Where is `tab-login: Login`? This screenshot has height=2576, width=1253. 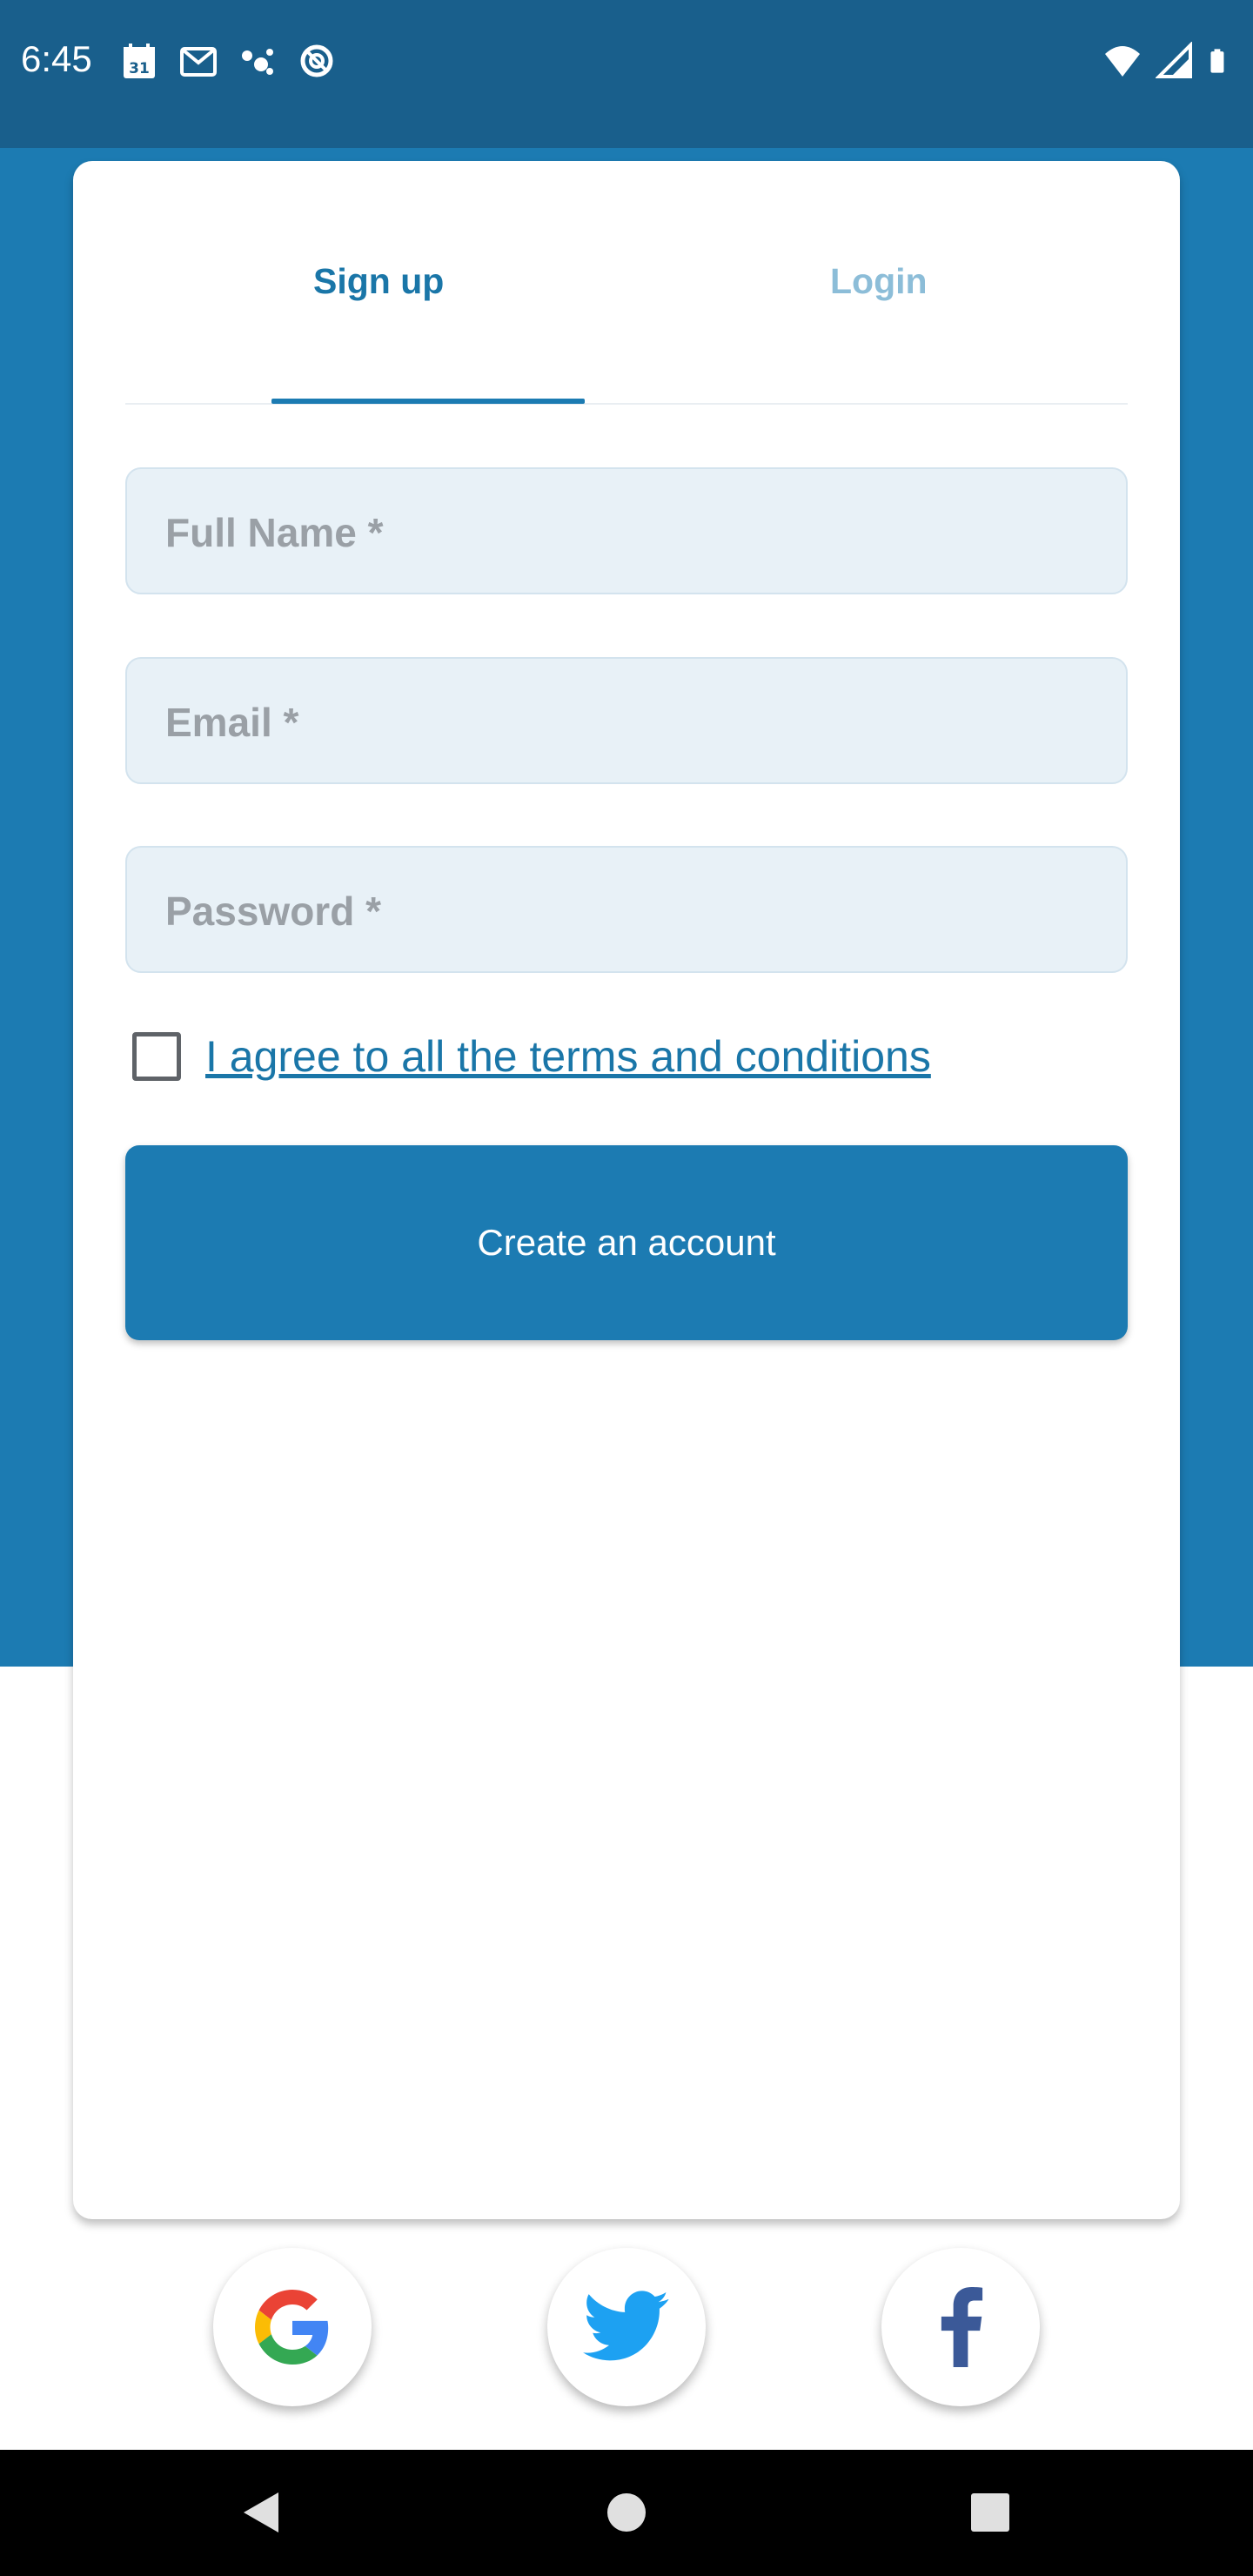 tab-login: Login is located at coordinates (879, 281).